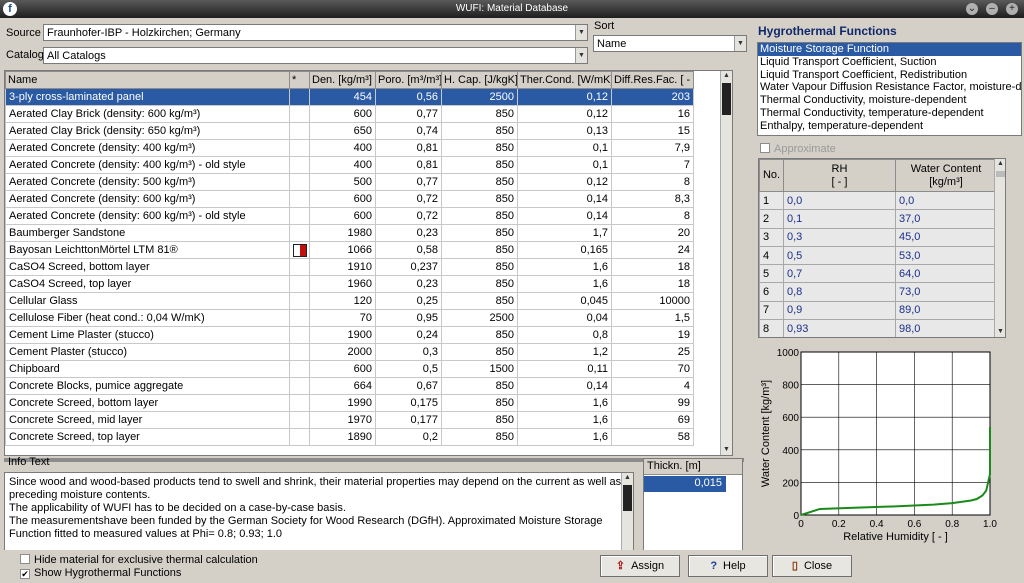 The width and height of the screenshot is (1024, 583). Describe the element at coordinates (946, 328) in the screenshot. I see `table-cell: 98,0` at that location.